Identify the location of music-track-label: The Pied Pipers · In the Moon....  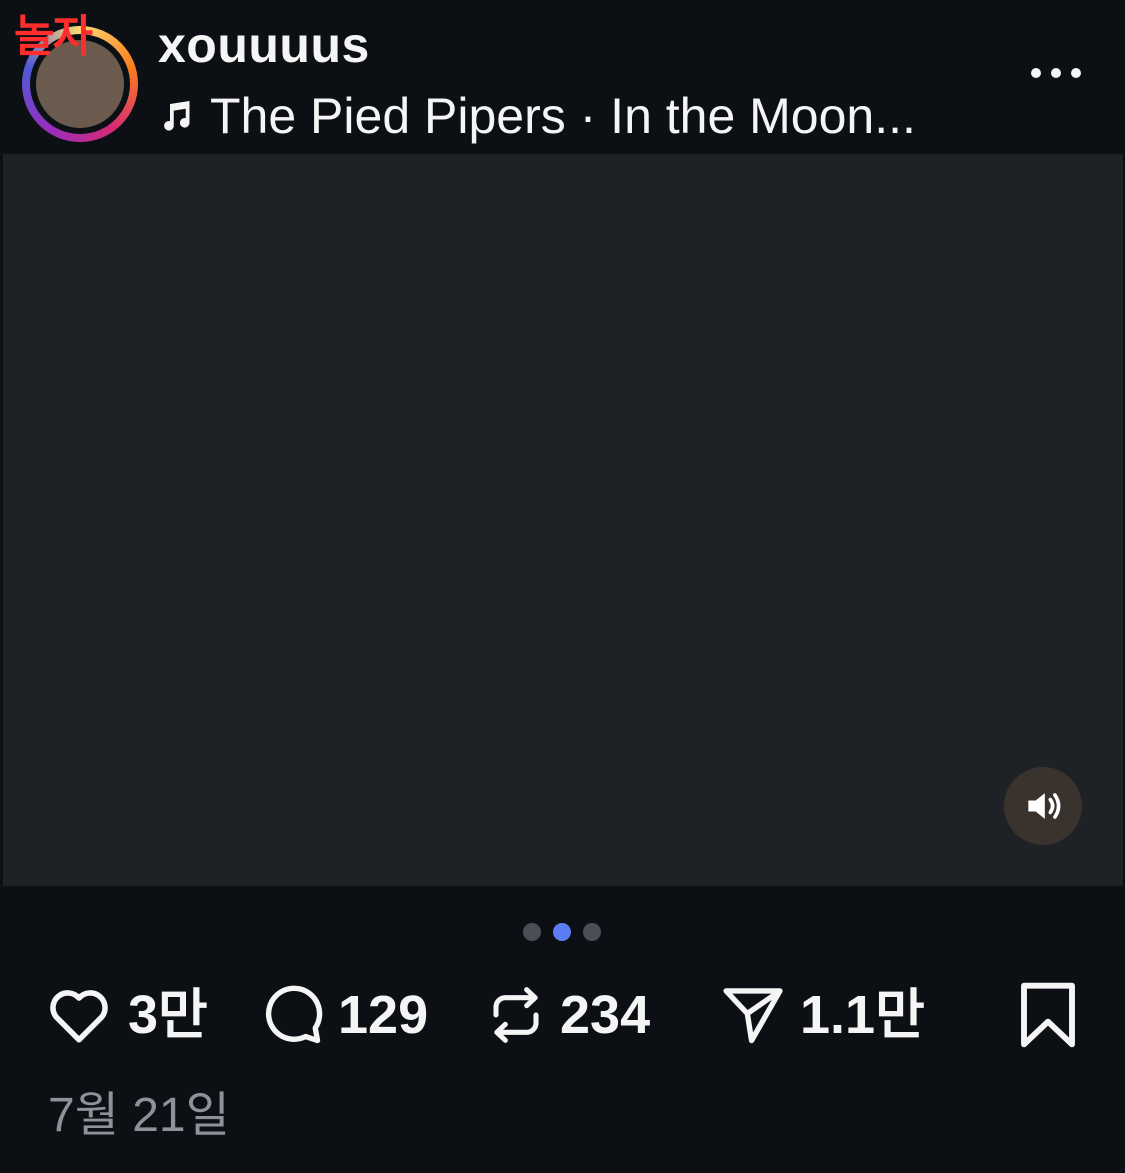
(563, 116).